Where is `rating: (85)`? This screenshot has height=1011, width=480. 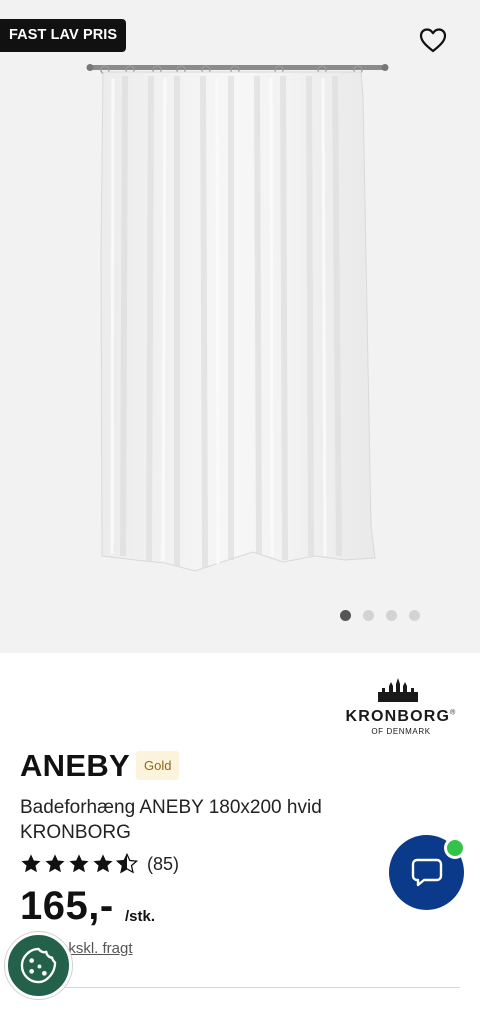 rating: (85) is located at coordinates (99, 864).